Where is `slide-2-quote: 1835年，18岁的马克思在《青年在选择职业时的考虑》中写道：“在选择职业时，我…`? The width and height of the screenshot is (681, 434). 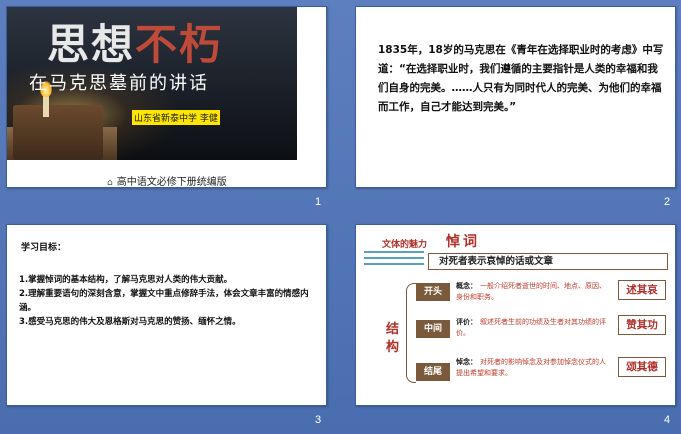
slide-2-quote: 1835年，18岁的马克思在《青年在选择职业时的考虑》中写道：“在选择职业时，我… is located at coordinates (521, 78).